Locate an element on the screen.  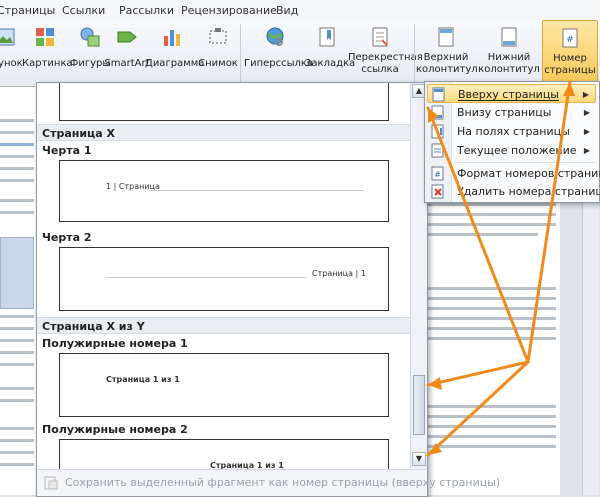
chart-icon is located at coordinates (172, 38).